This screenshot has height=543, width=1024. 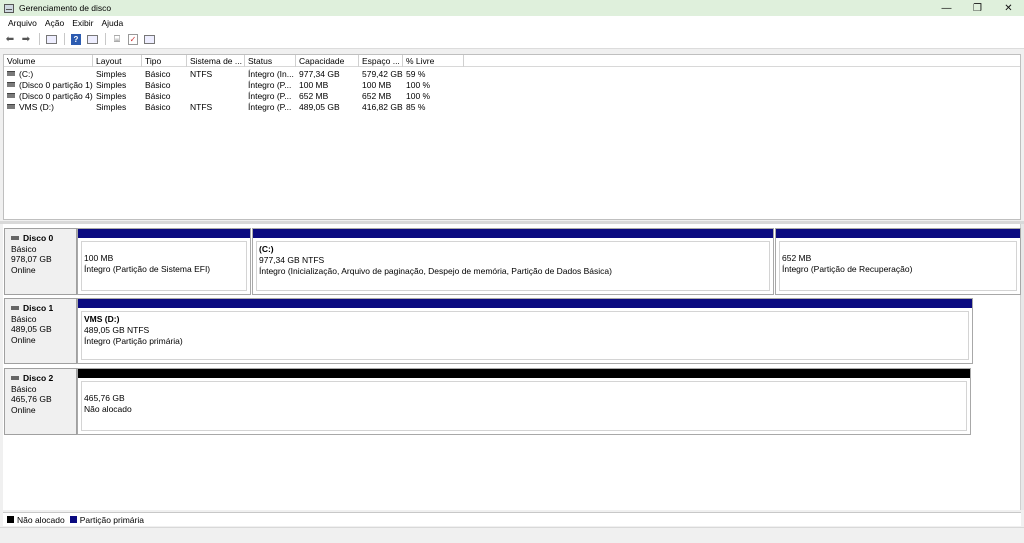 I want to click on connect-drive-icon: ⌸, so click(x=117, y=39).